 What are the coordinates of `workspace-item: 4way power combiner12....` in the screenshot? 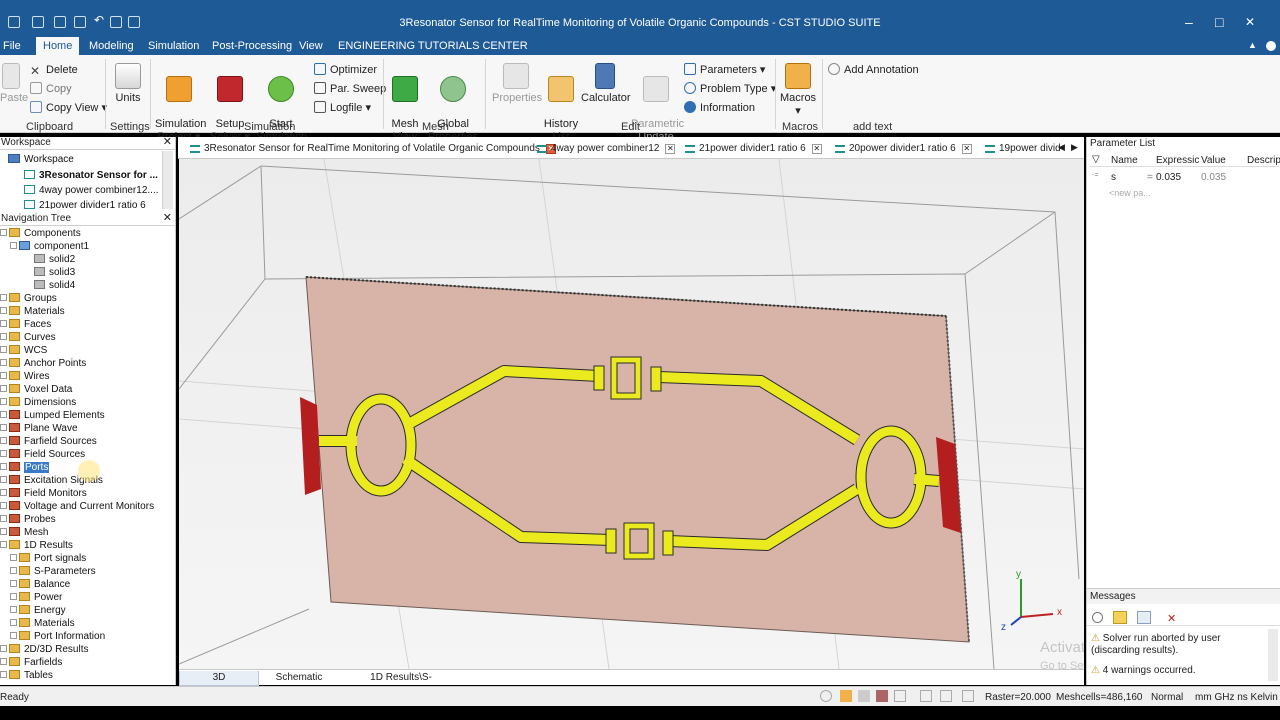 It's located at (91, 190).